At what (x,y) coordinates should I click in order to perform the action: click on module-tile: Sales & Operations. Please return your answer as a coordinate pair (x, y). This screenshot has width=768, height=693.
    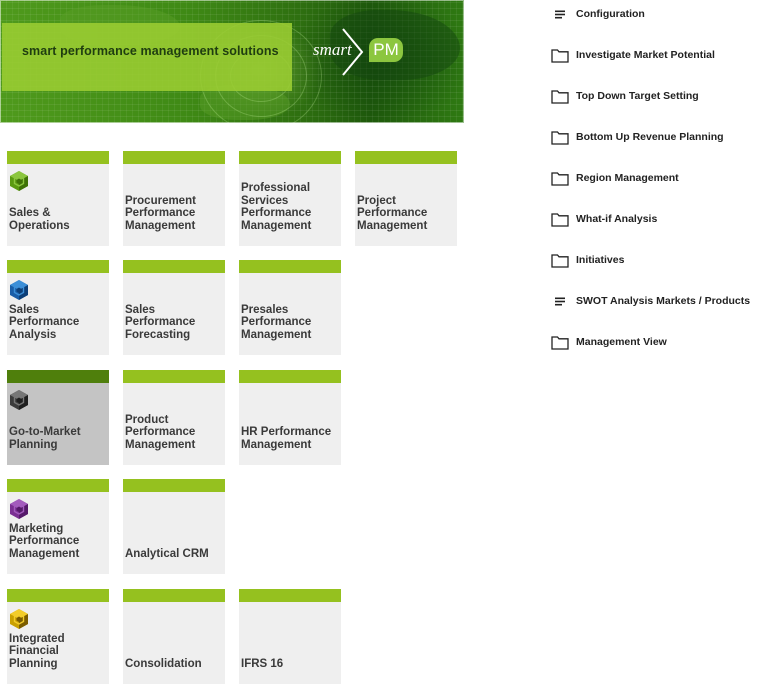
    Looking at the image, I should click on (58, 198).